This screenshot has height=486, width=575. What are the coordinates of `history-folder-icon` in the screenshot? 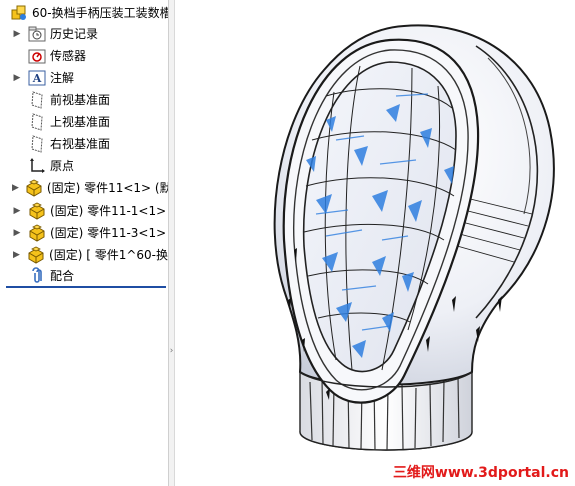 It's located at (37, 34).